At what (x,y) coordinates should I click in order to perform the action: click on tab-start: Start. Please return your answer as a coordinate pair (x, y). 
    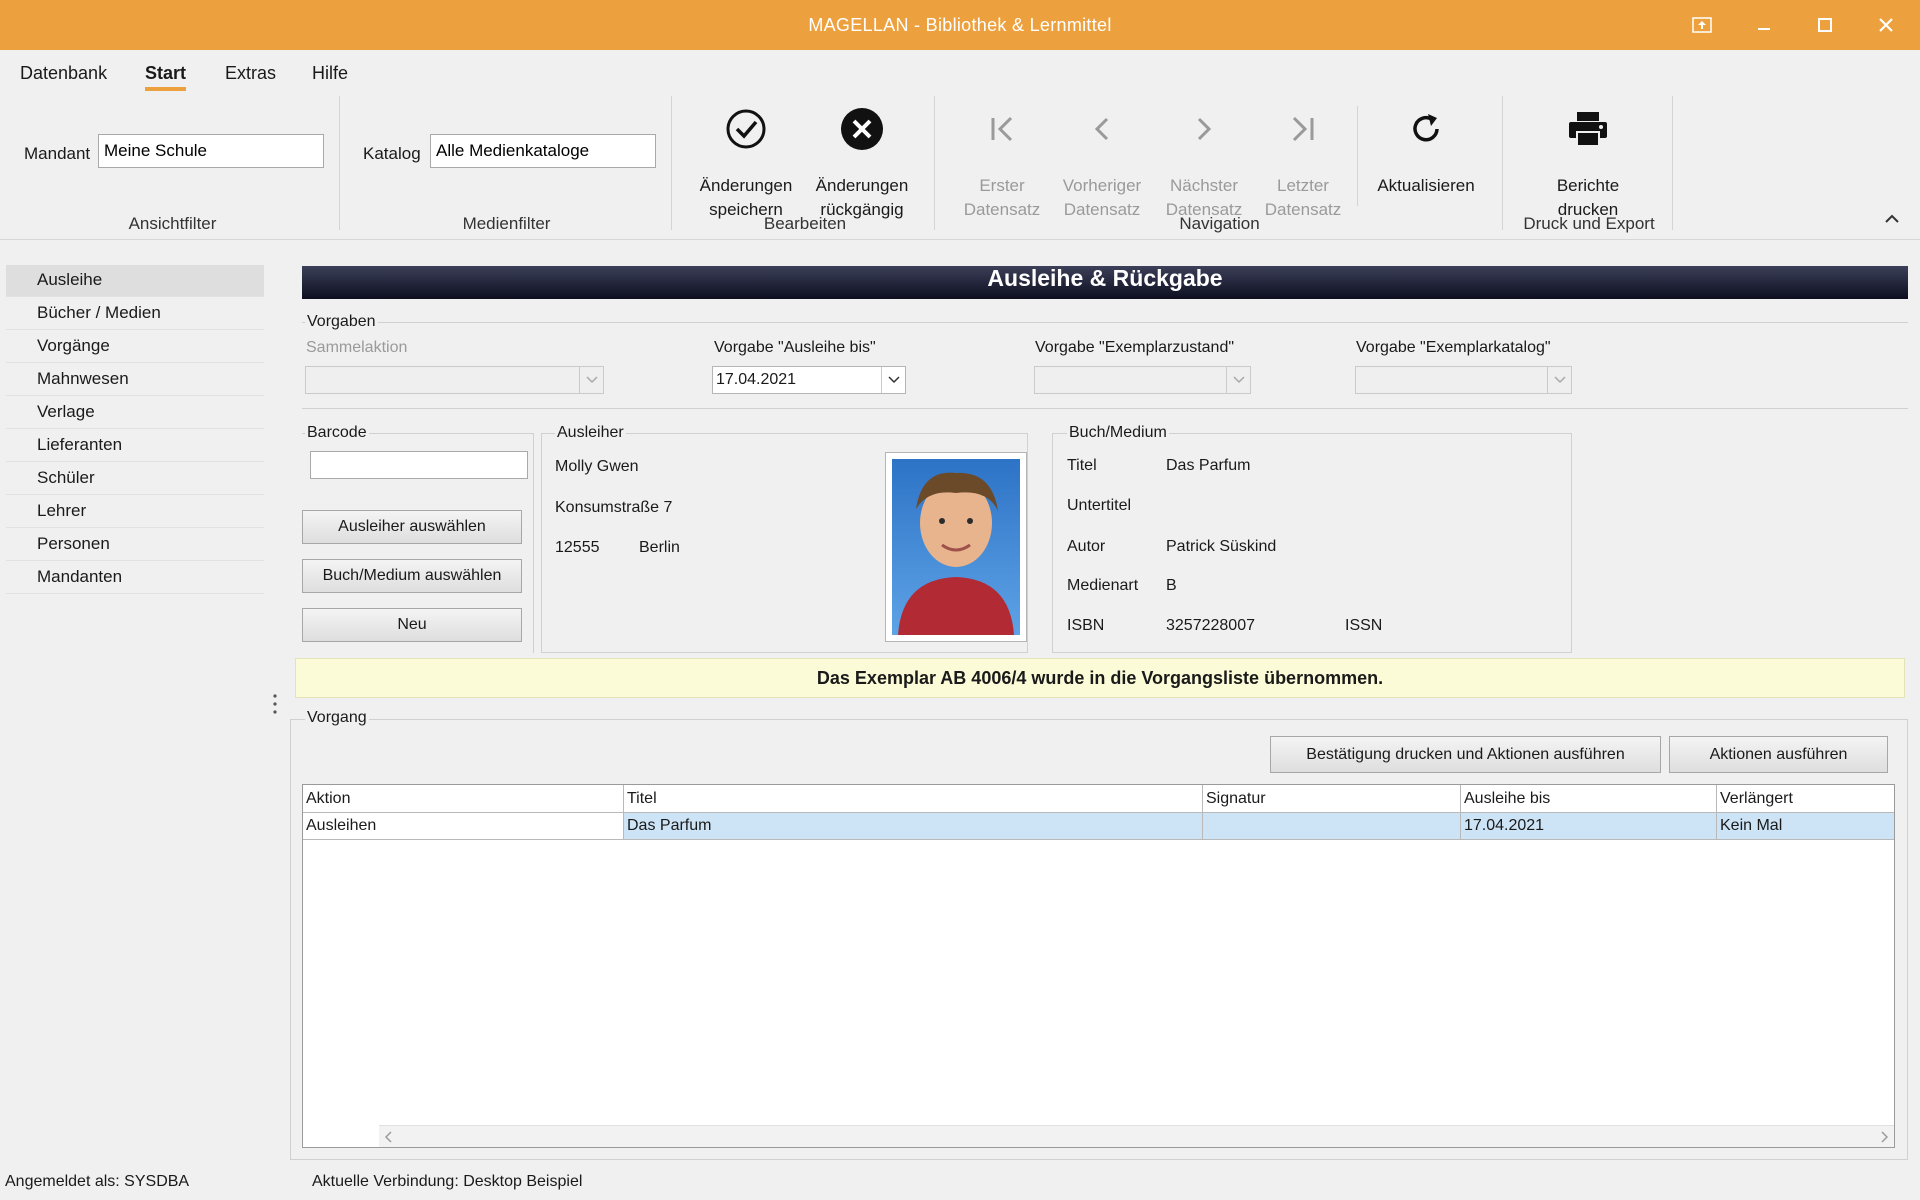
    Looking at the image, I should click on (166, 77).